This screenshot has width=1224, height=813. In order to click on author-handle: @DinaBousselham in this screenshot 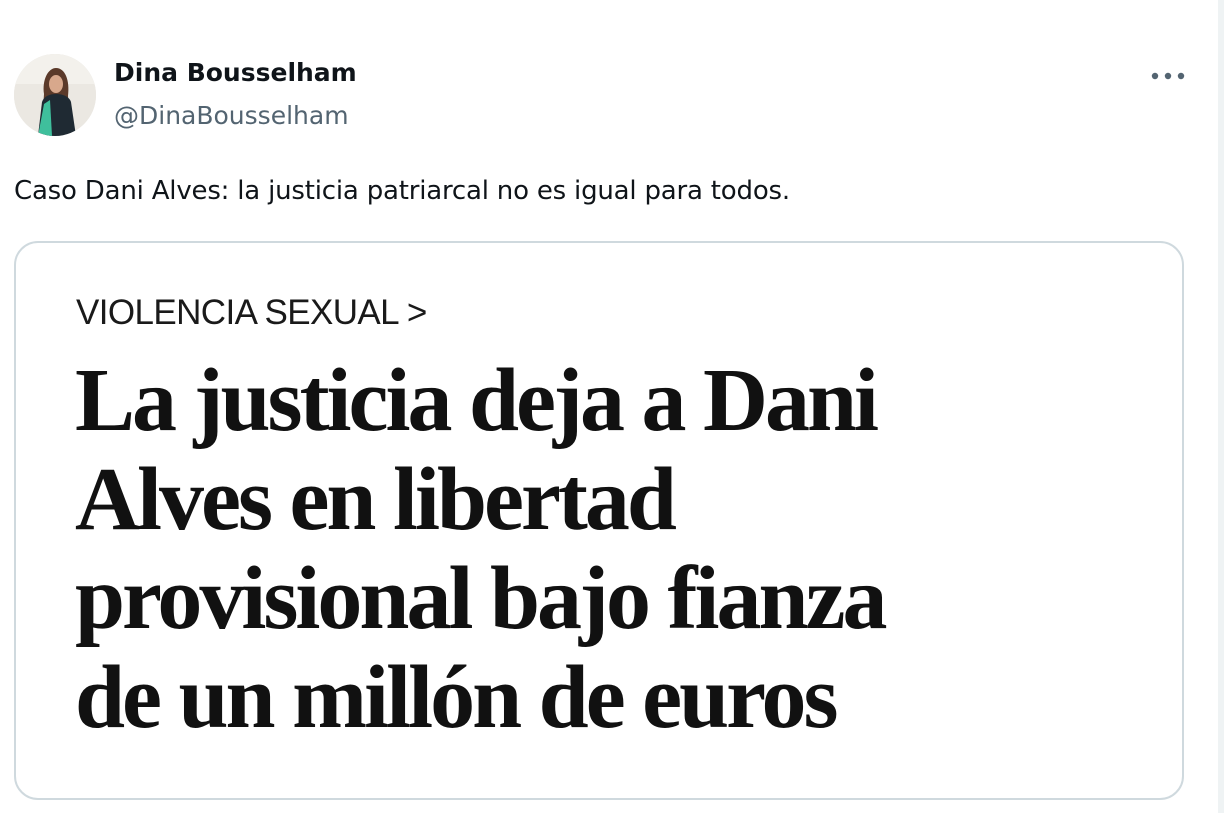, I will do `click(231, 116)`.